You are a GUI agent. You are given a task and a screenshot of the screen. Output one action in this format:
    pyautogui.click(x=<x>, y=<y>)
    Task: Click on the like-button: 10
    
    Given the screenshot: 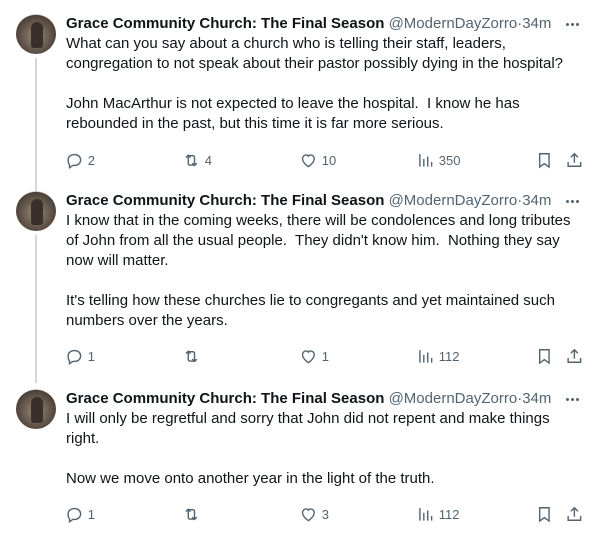 What is the action you would take?
    pyautogui.click(x=317, y=160)
    